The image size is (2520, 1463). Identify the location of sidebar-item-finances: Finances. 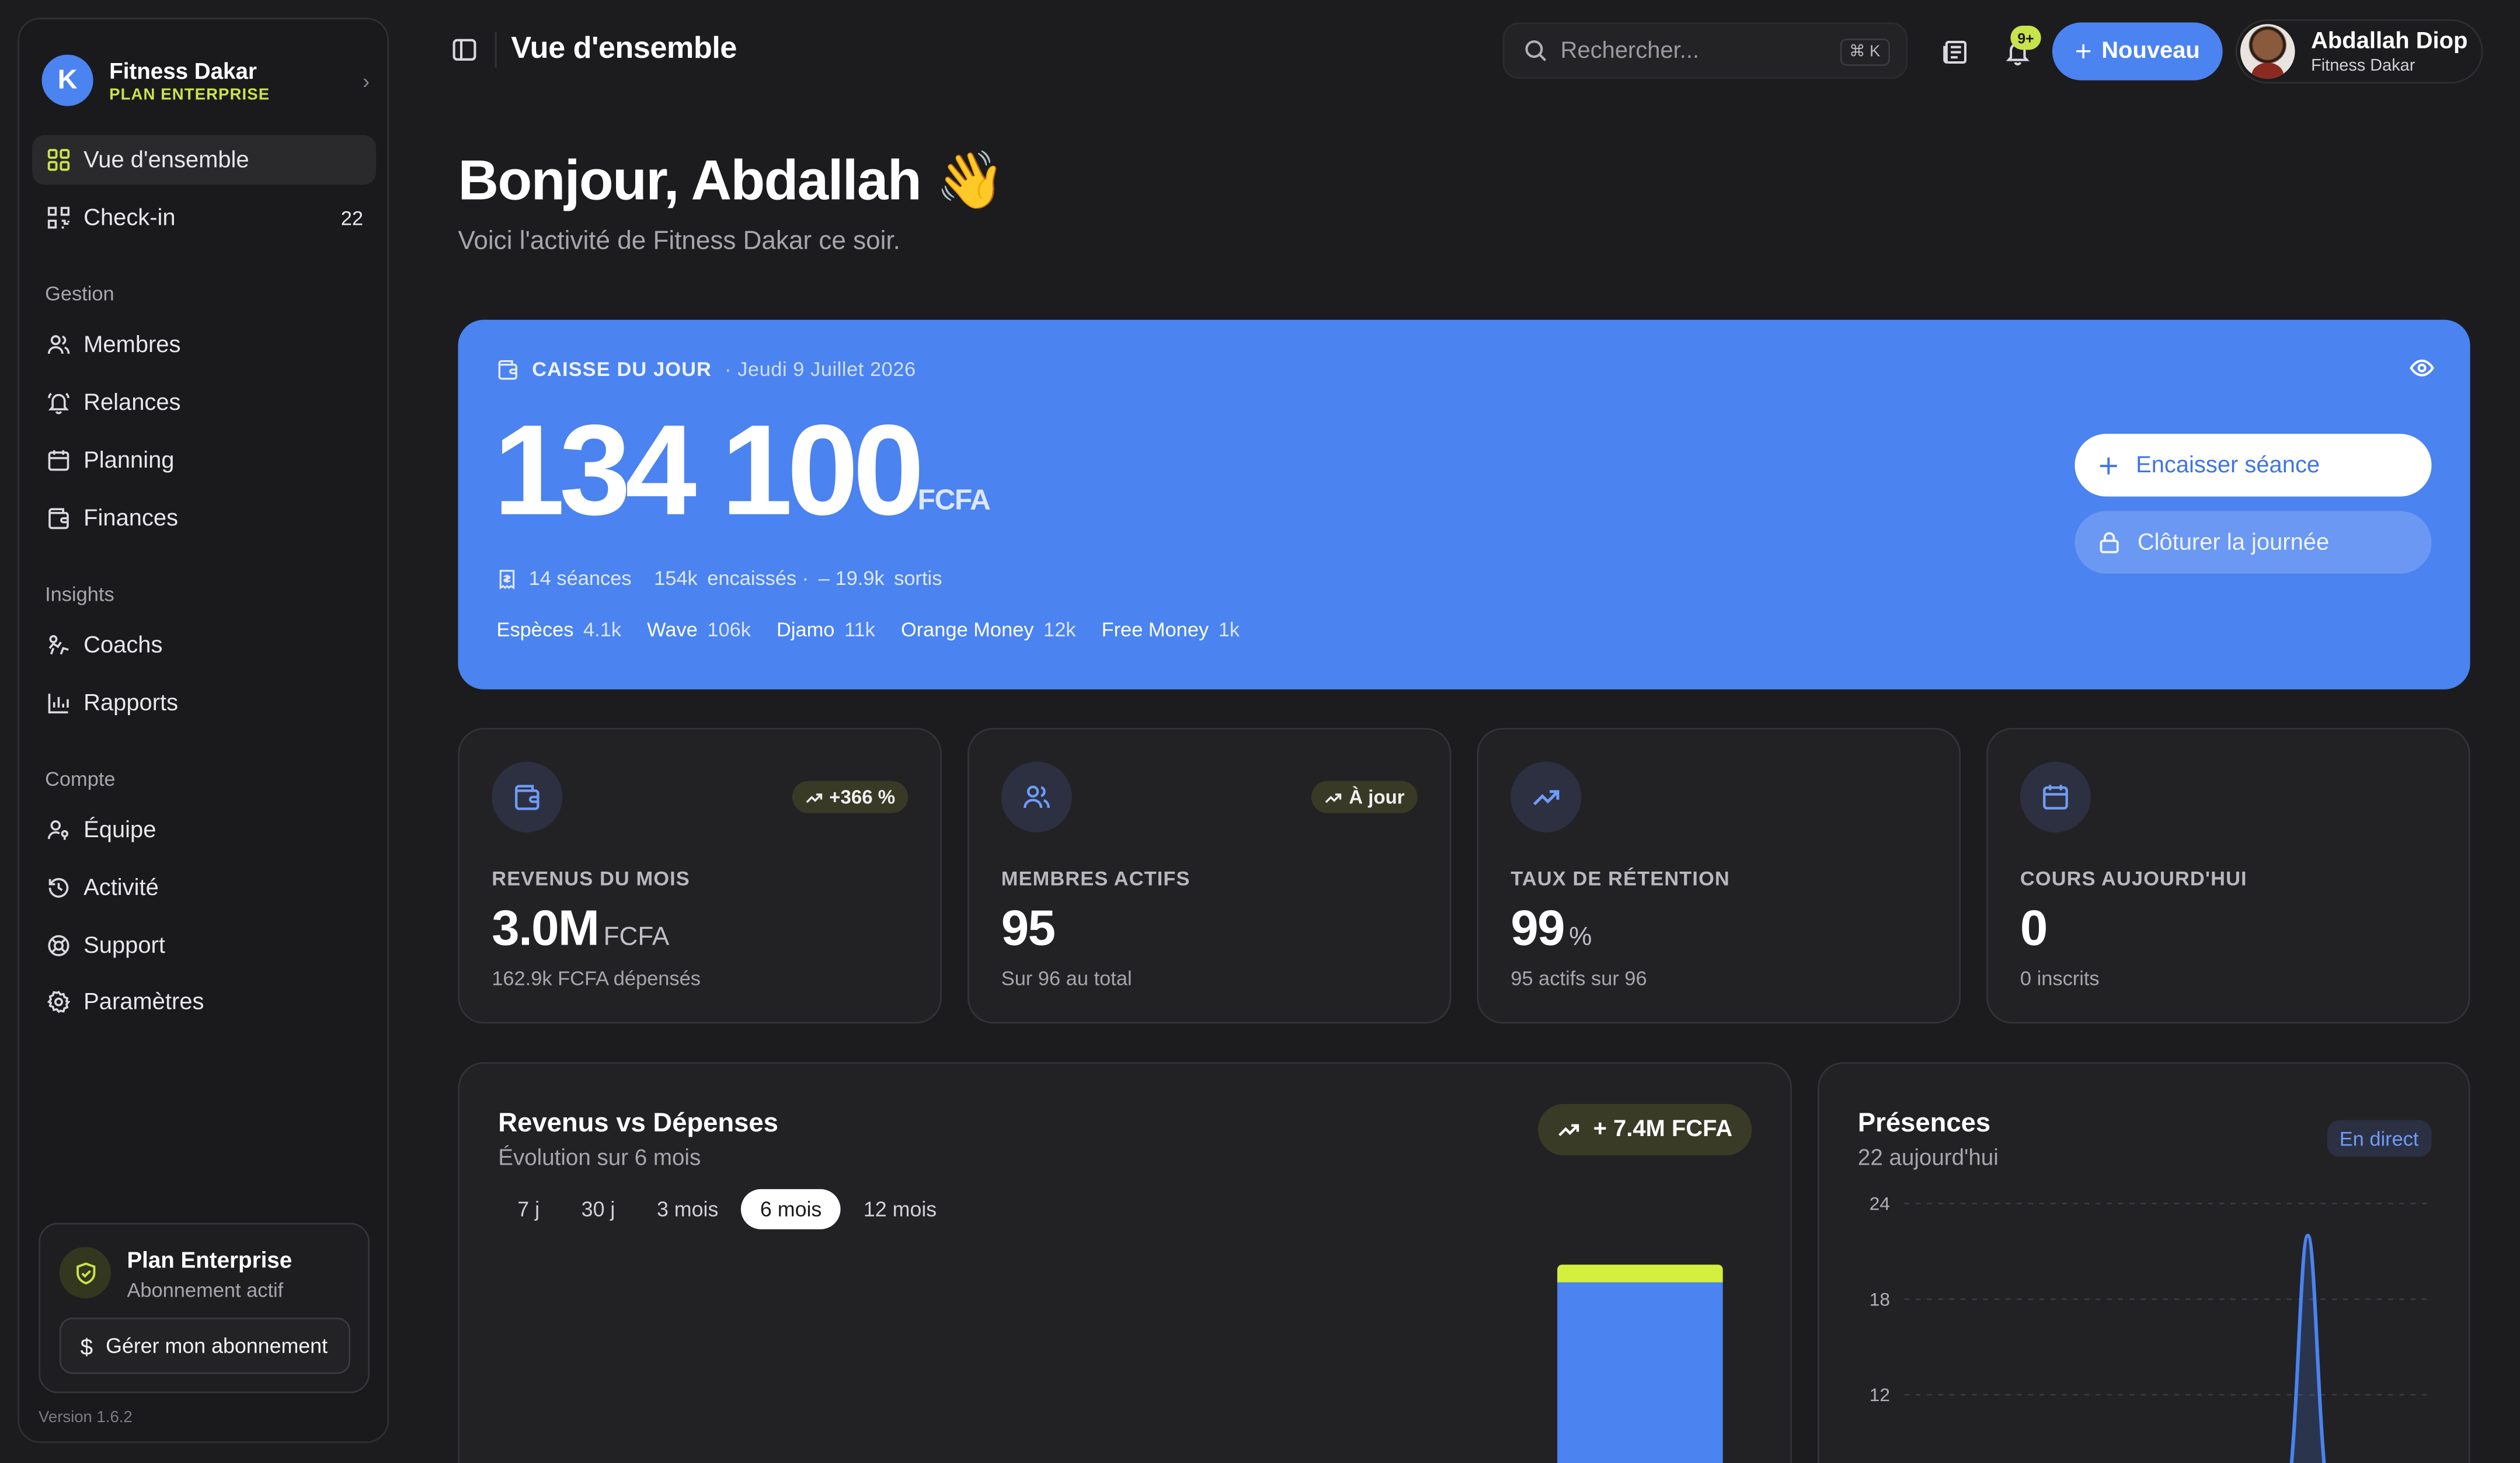
(204, 518).